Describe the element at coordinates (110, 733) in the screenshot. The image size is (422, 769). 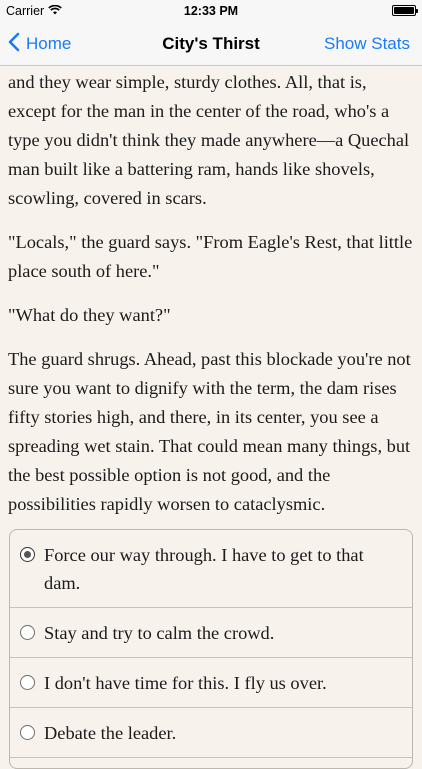
I see `choice-label: Debate the leader.` at that location.